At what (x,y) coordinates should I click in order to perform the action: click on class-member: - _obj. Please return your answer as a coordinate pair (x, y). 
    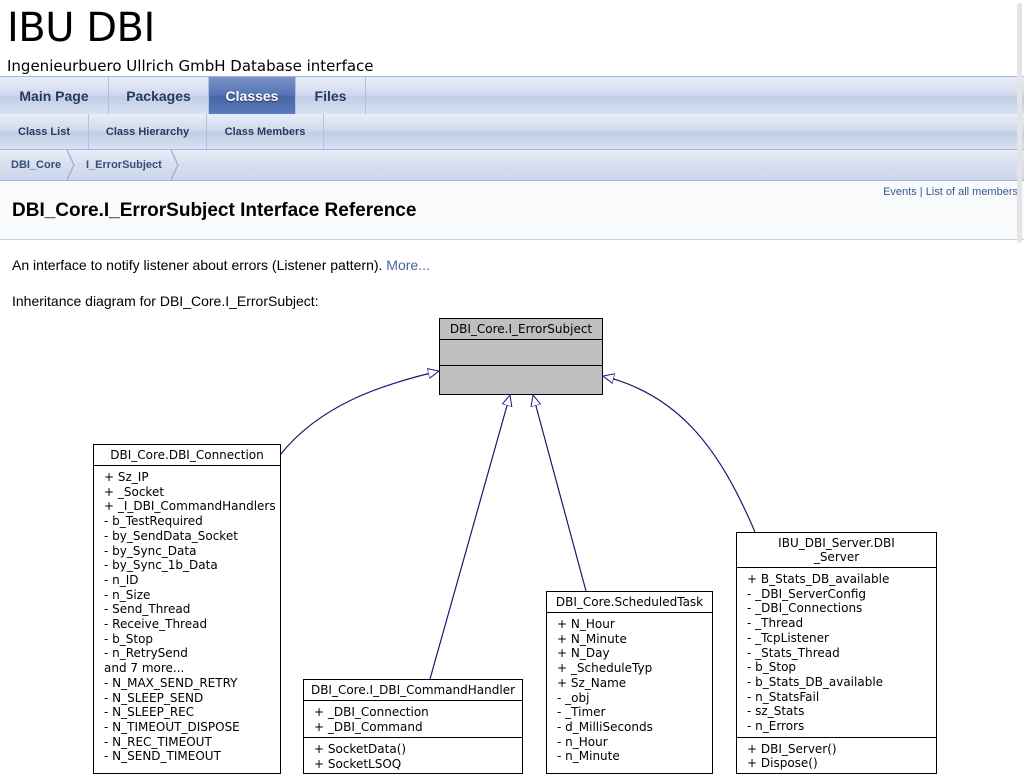
    Looking at the image, I should click on (573, 697).